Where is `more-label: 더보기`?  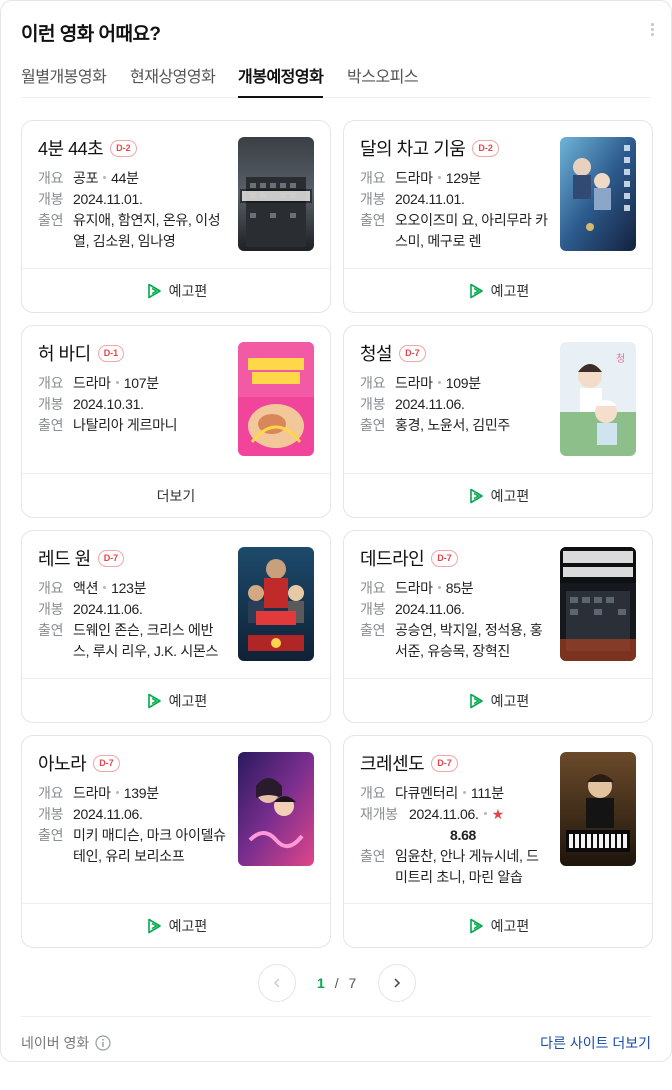
more-label: 더보기 is located at coordinates (176, 495).